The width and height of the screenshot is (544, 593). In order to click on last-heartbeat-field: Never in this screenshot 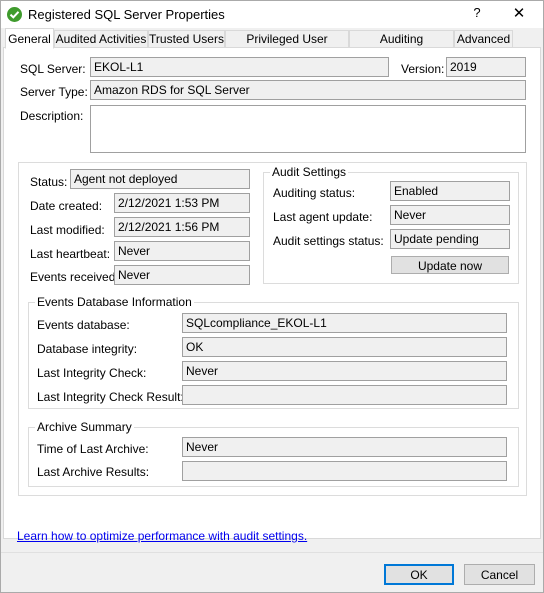, I will do `click(182, 251)`.